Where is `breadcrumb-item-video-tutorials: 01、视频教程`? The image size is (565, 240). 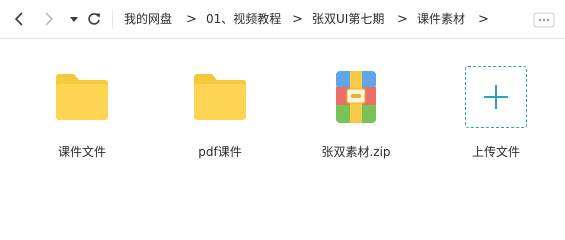 breadcrumb-item-video-tutorials: 01、视频教程 is located at coordinates (243, 19).